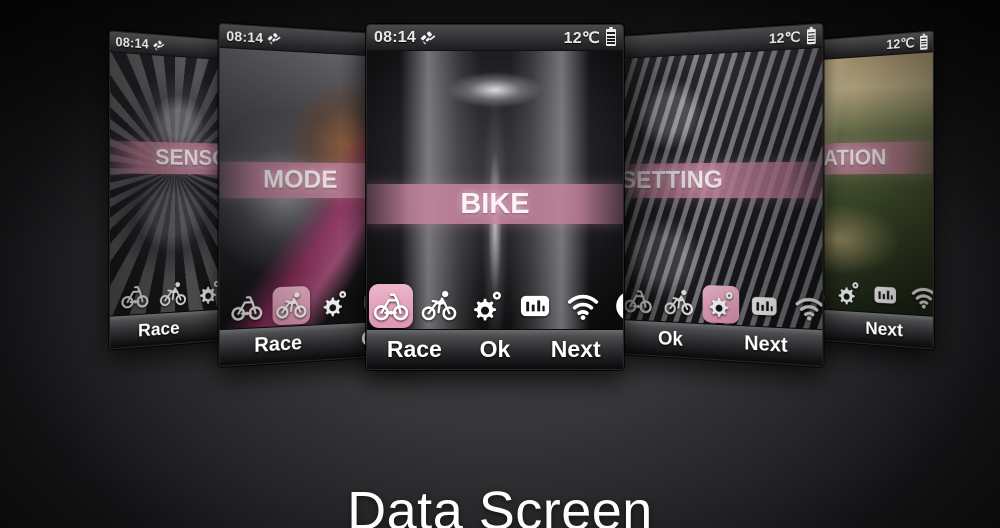 The height and width of the screenshot is (528, 1000). Describe the element at coordinates (500, 504) in the screenshot. I see `page-caption: Data Screen` at that location.